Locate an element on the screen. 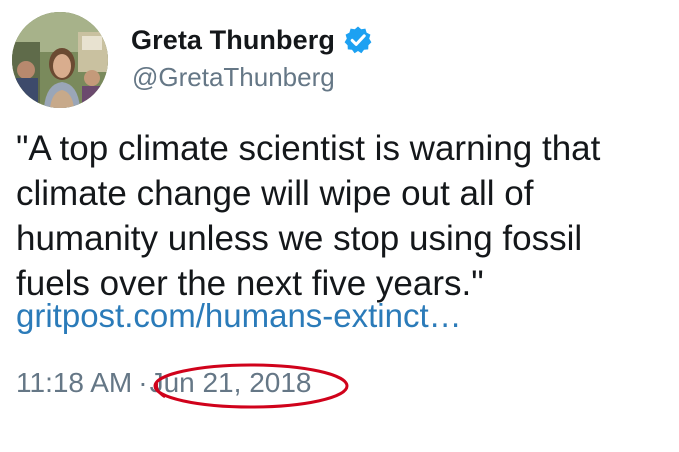 Image resolution: width=679 pixels, height=452 pixels. name-row: Greta Thunberg is located at coordinates (252, 40).